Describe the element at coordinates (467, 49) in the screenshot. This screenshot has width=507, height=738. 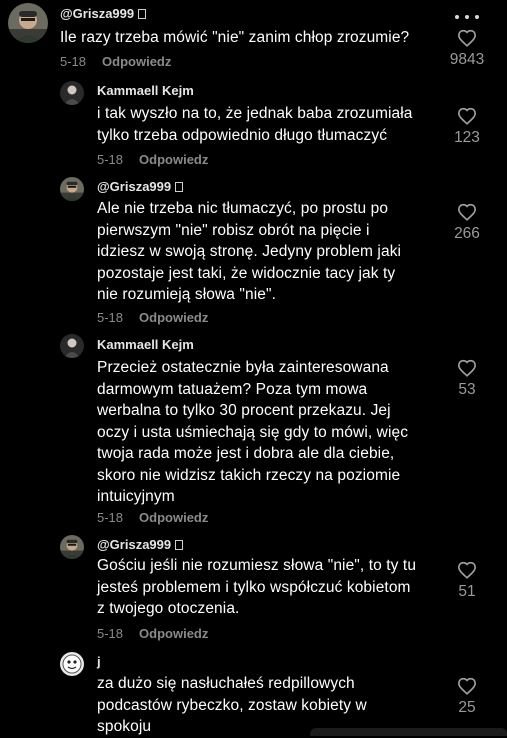
I see `like-button: 9843` at that location.